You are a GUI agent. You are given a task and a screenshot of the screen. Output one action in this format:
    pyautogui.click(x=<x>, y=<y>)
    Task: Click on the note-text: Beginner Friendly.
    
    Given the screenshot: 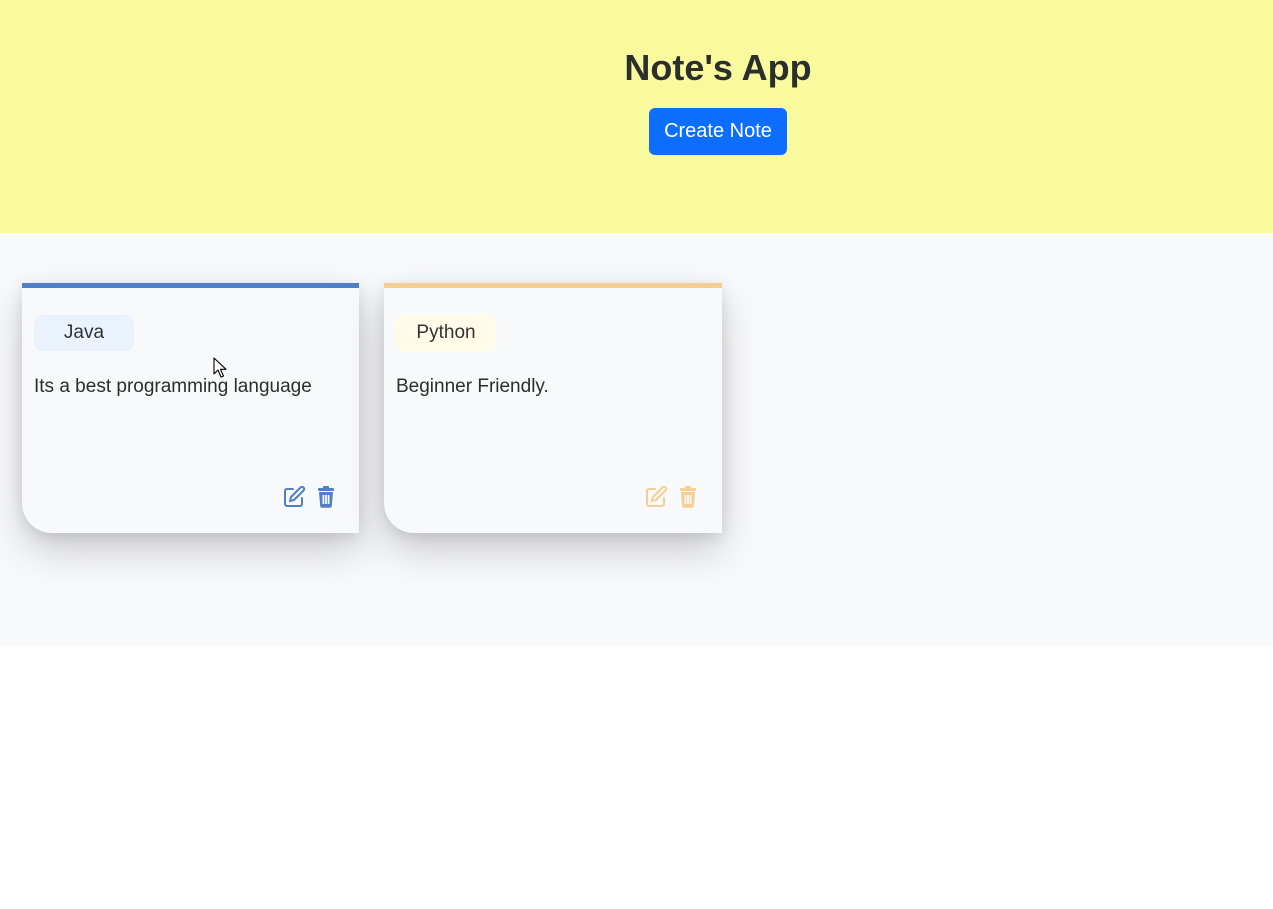 What is the action you would take?
    pyautogui.click(x=472, y=386)
    